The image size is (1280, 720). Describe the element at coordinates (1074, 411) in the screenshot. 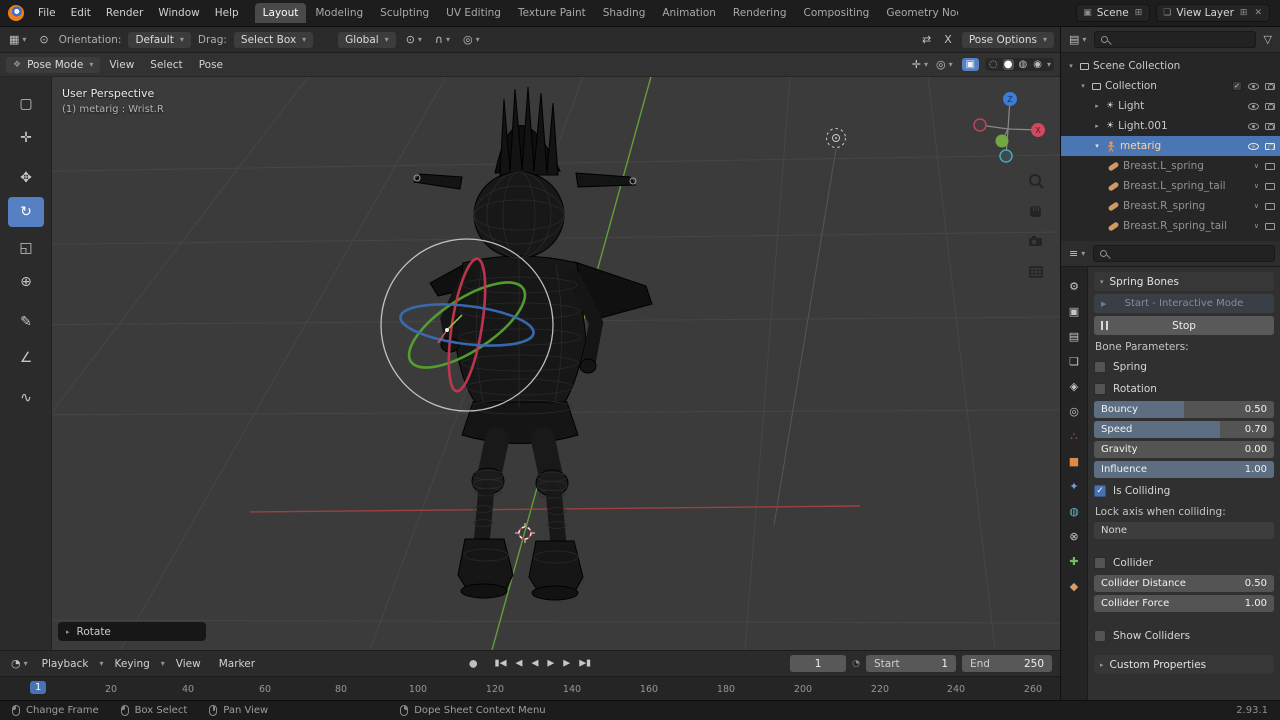

I see `tab-world: ◎` at that location.